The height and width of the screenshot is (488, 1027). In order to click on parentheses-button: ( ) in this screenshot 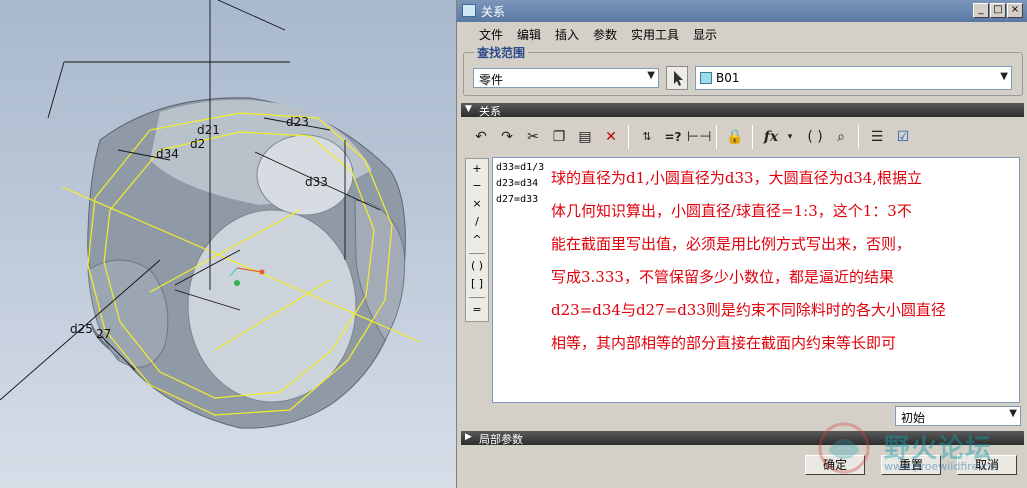, I will do `click(477, 267)`.